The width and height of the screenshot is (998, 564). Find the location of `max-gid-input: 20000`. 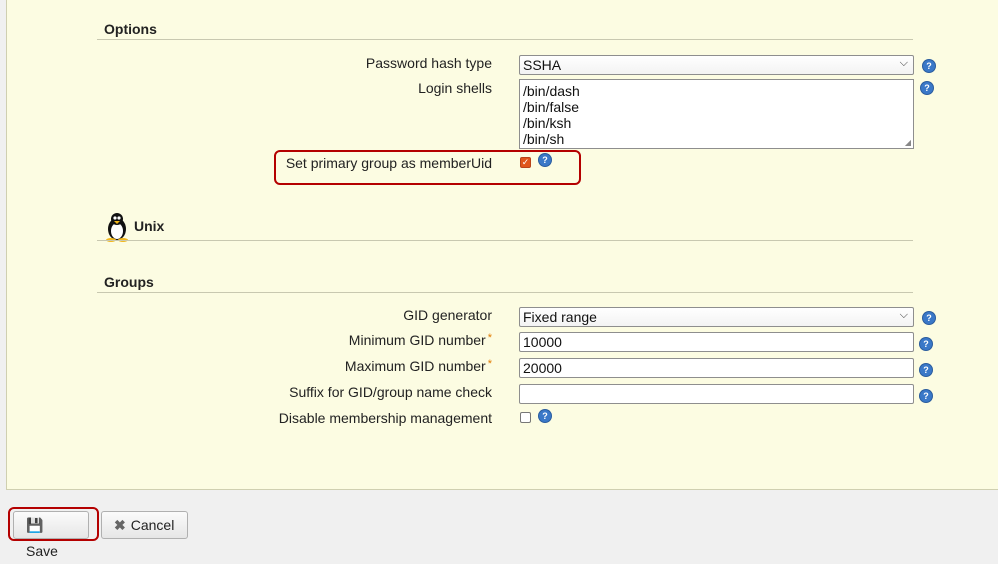

max-gid-input: 20000 is located at coordinates (716, 368).